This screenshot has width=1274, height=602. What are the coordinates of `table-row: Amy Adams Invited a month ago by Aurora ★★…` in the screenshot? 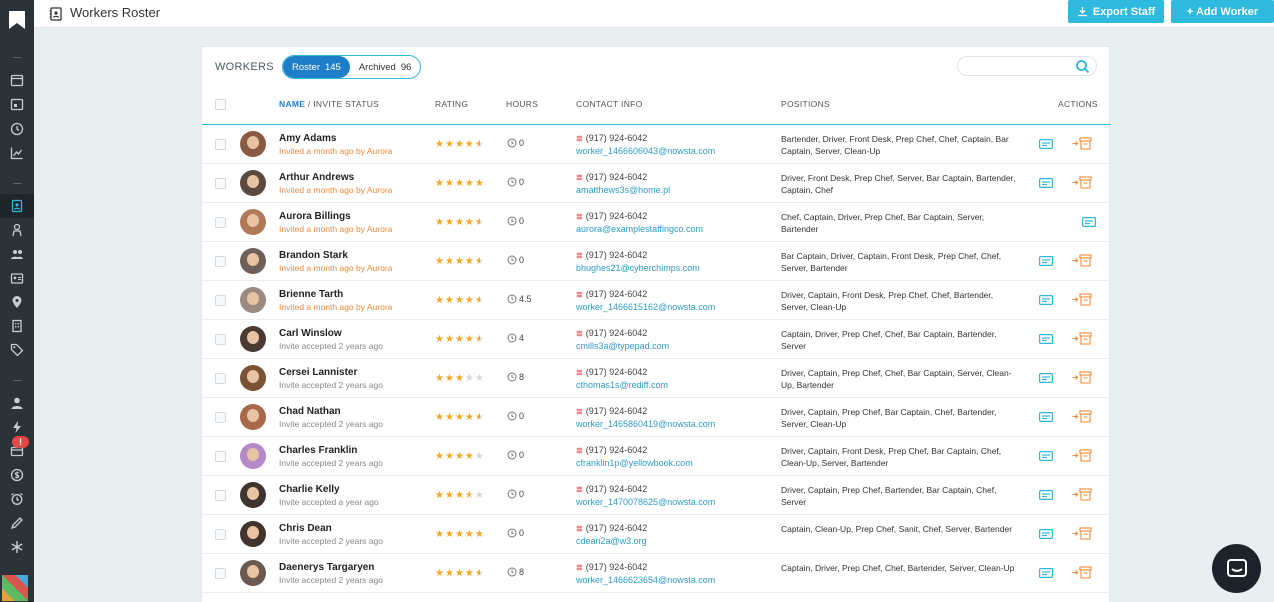 It's located at (656, 144).